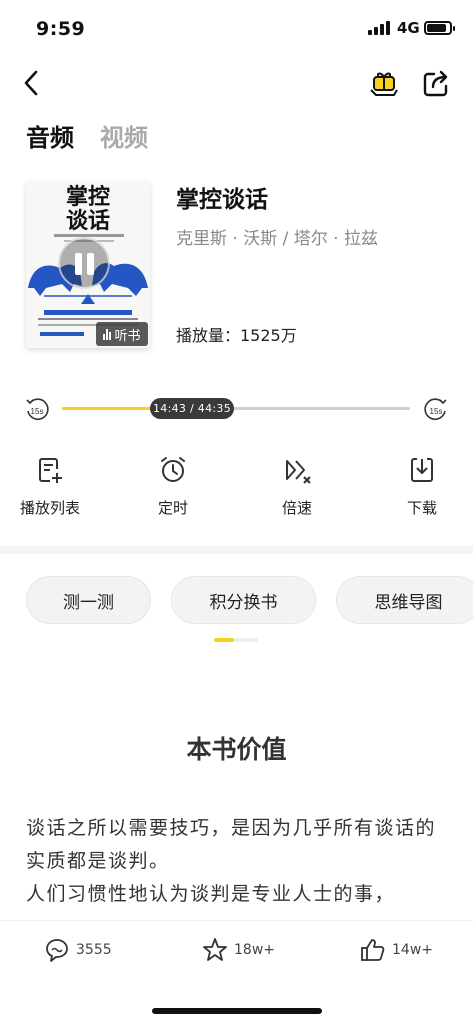  What do you see at coordinates (436, 84) in the screenshot?
I see `share-icon` at bounding box center [436, 84].